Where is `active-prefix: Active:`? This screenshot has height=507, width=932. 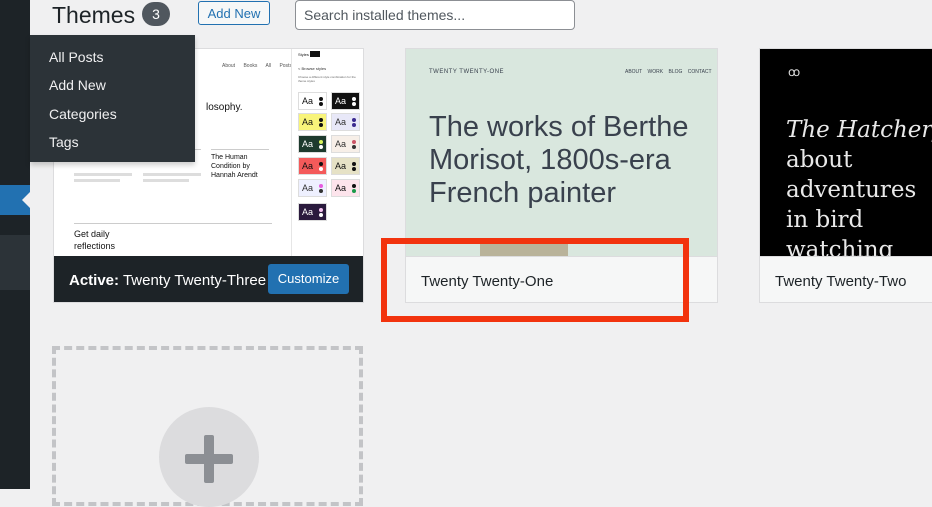
active-prefix: Active: is located at coordinates (94, 280).